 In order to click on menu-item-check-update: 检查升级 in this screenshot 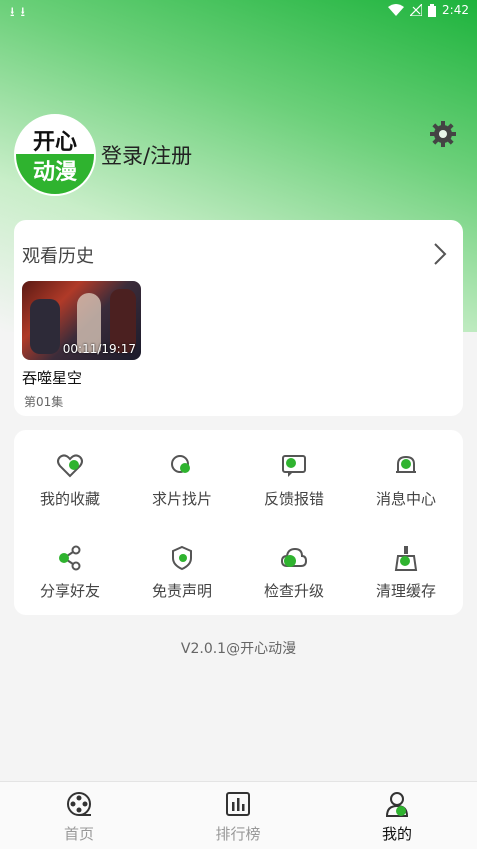, I will do `click(294, 572)`.